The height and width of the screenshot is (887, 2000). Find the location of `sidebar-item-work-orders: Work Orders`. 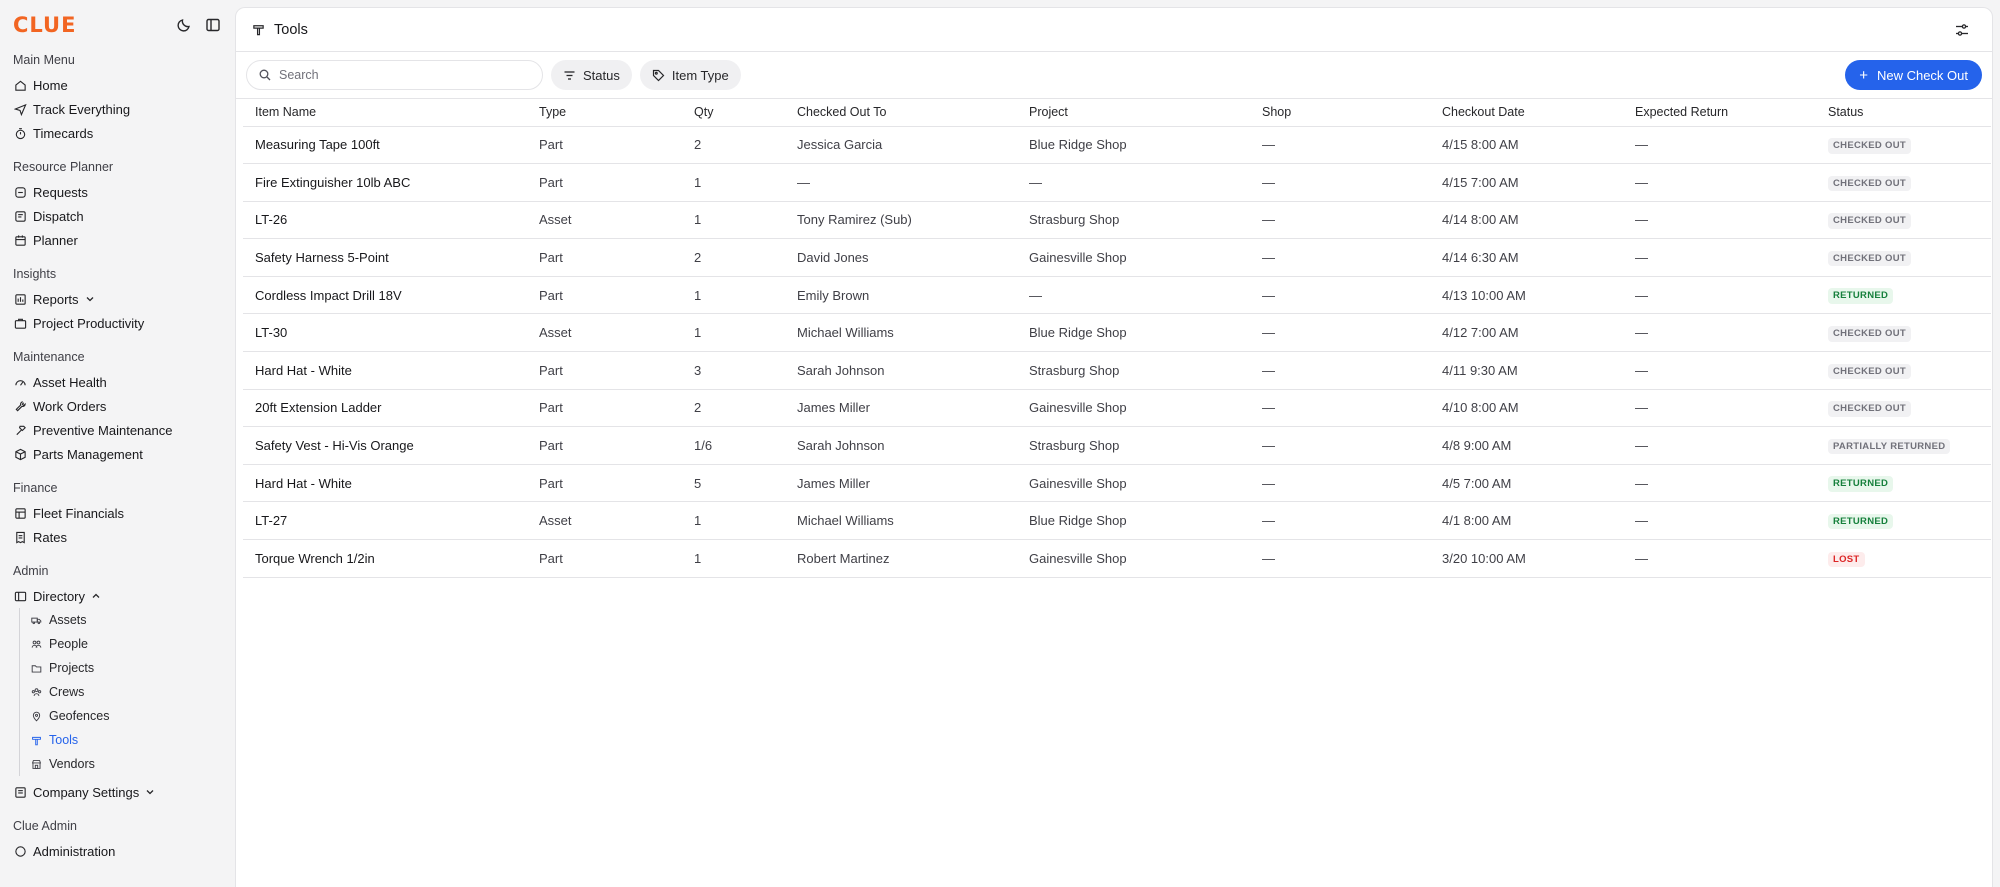

sidebar-item-work-orders: Work Orders is located at coordinates (117, 406).